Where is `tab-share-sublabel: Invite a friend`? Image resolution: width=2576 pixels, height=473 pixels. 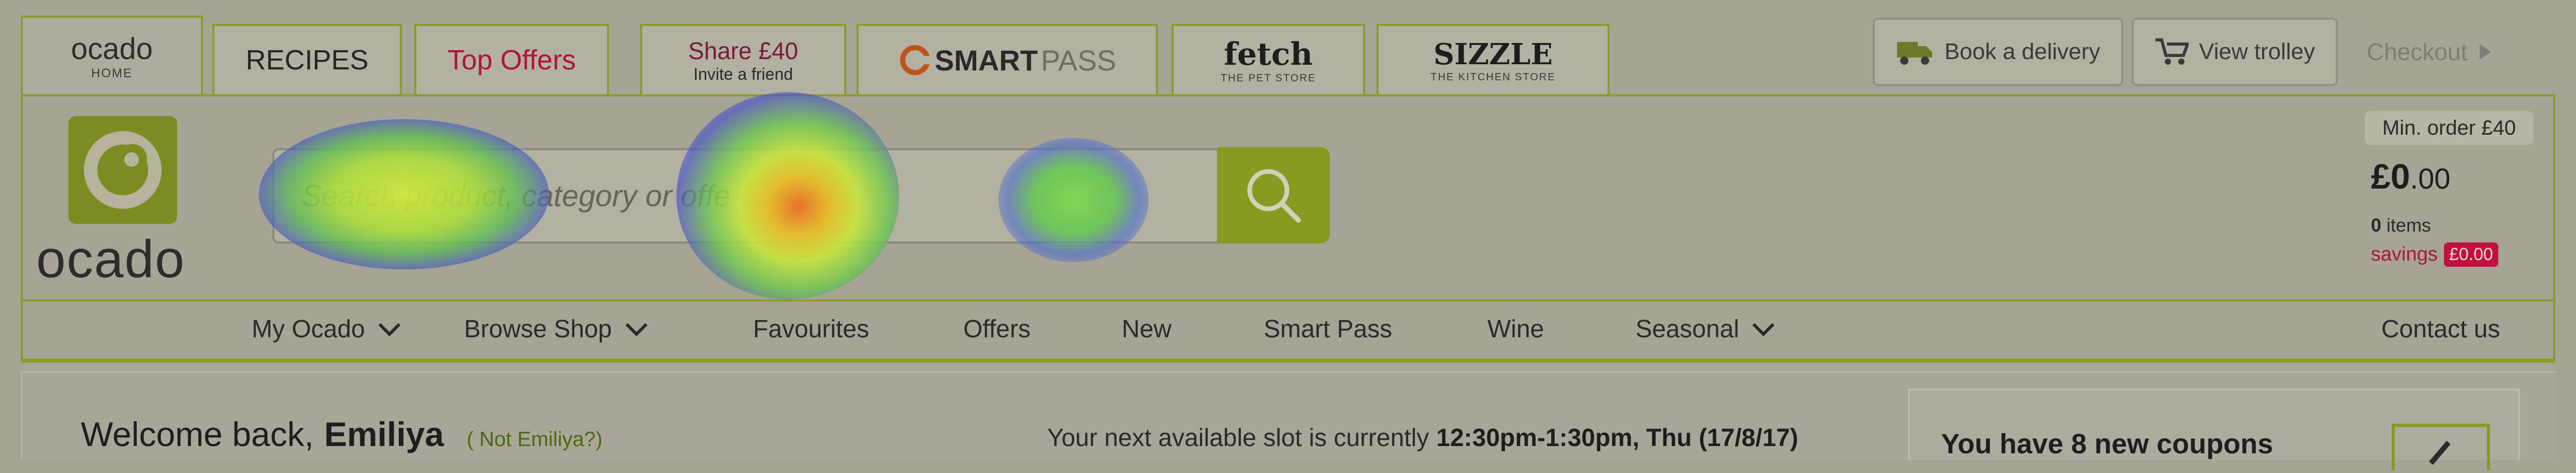
tab-share-sublabel: Invite a friend is located at coordinates (743, 73).